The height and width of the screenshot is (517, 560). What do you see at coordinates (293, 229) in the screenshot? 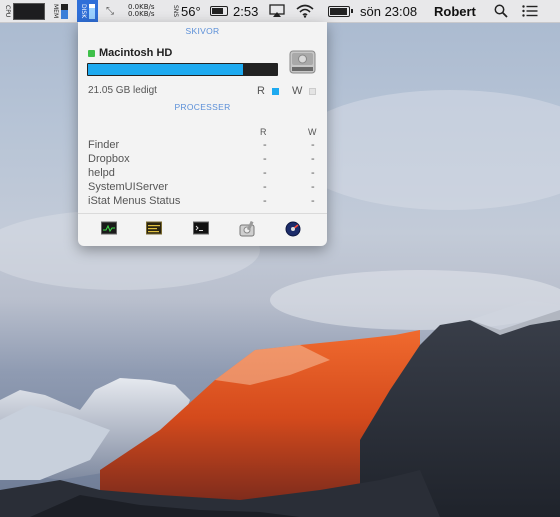
I see `istat-icon` at bounding box center [293, 229].